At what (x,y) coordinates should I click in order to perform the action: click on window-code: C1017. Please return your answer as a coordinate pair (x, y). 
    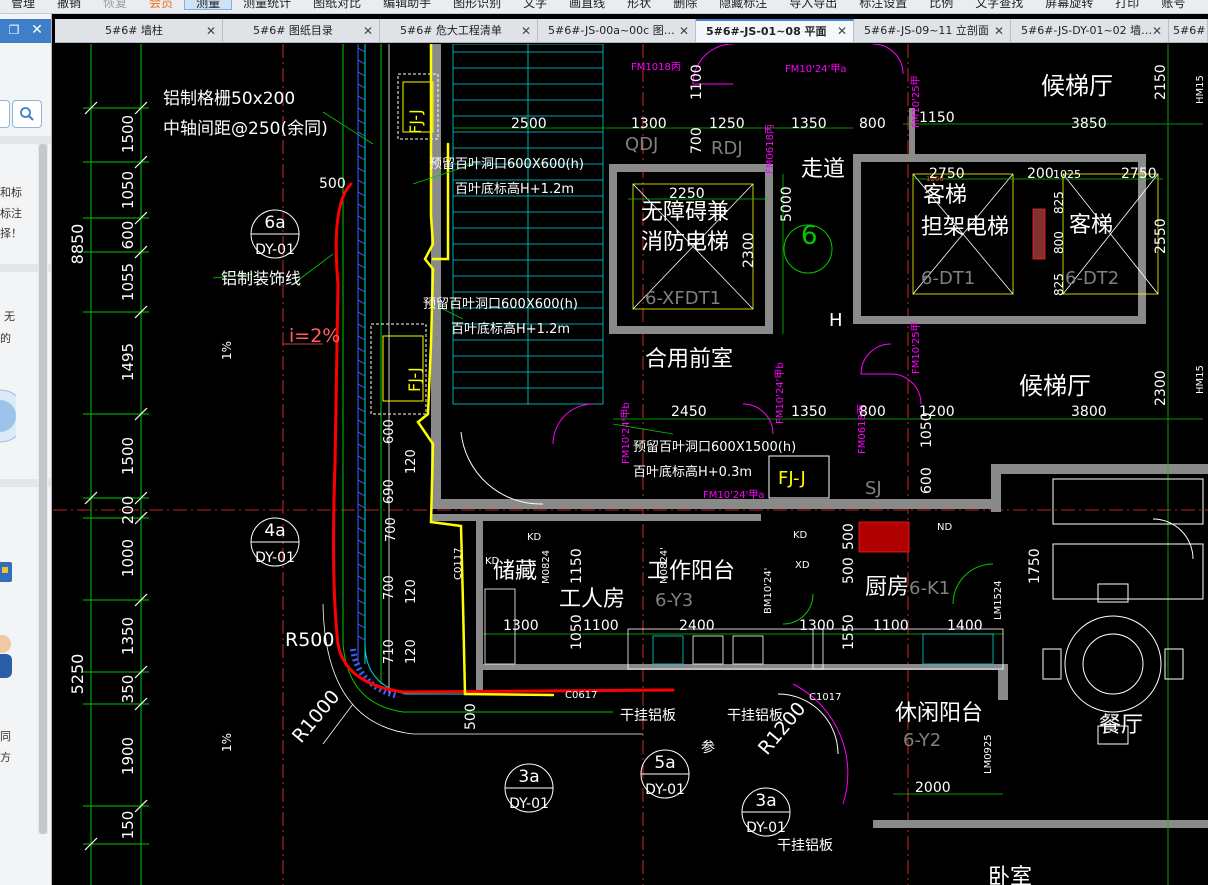
    Looking at the image, I should click on (825, 697).